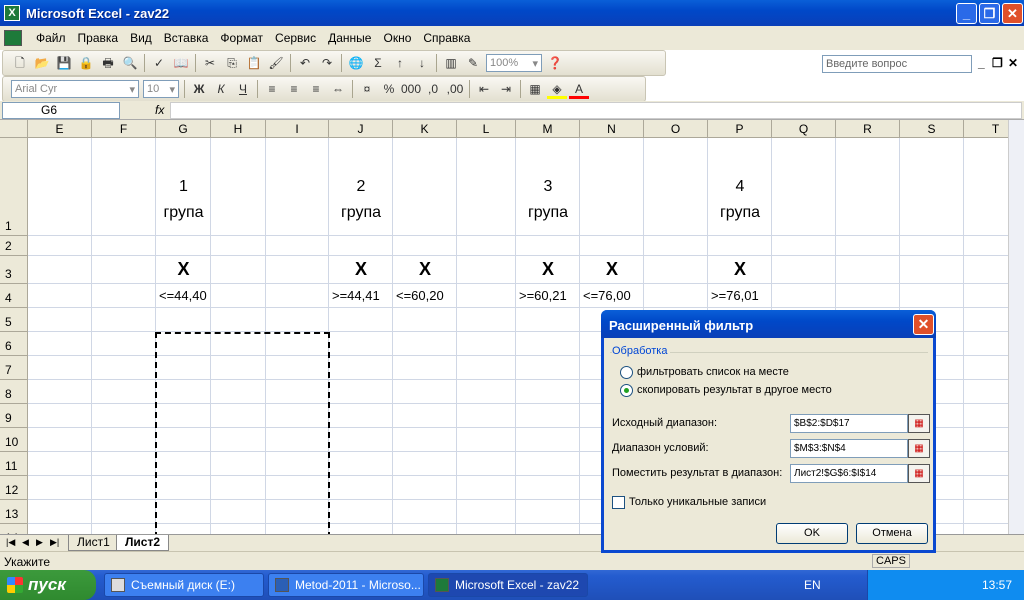  I want to click on column-header: K, so click(425, 129).